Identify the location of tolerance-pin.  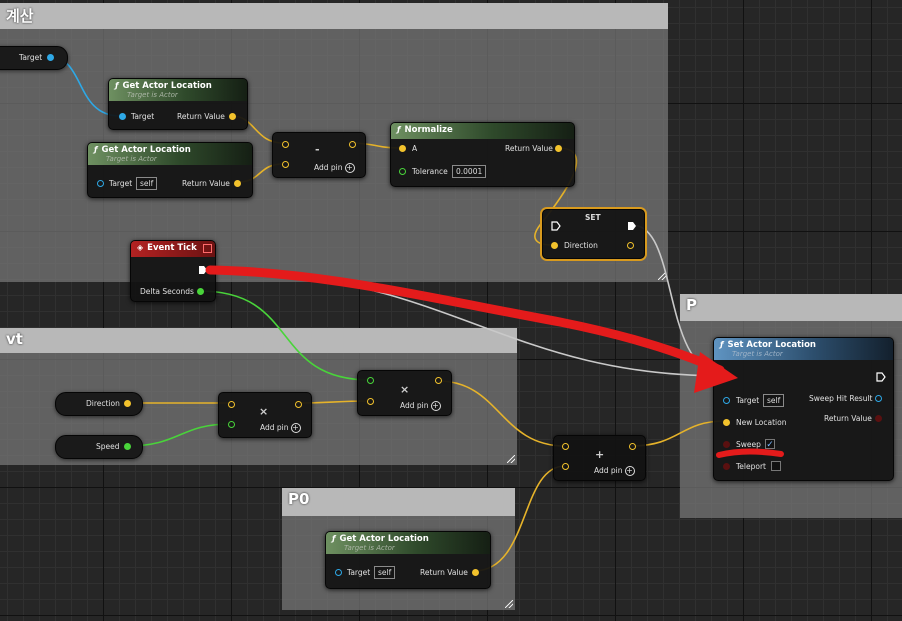
(402, 171).